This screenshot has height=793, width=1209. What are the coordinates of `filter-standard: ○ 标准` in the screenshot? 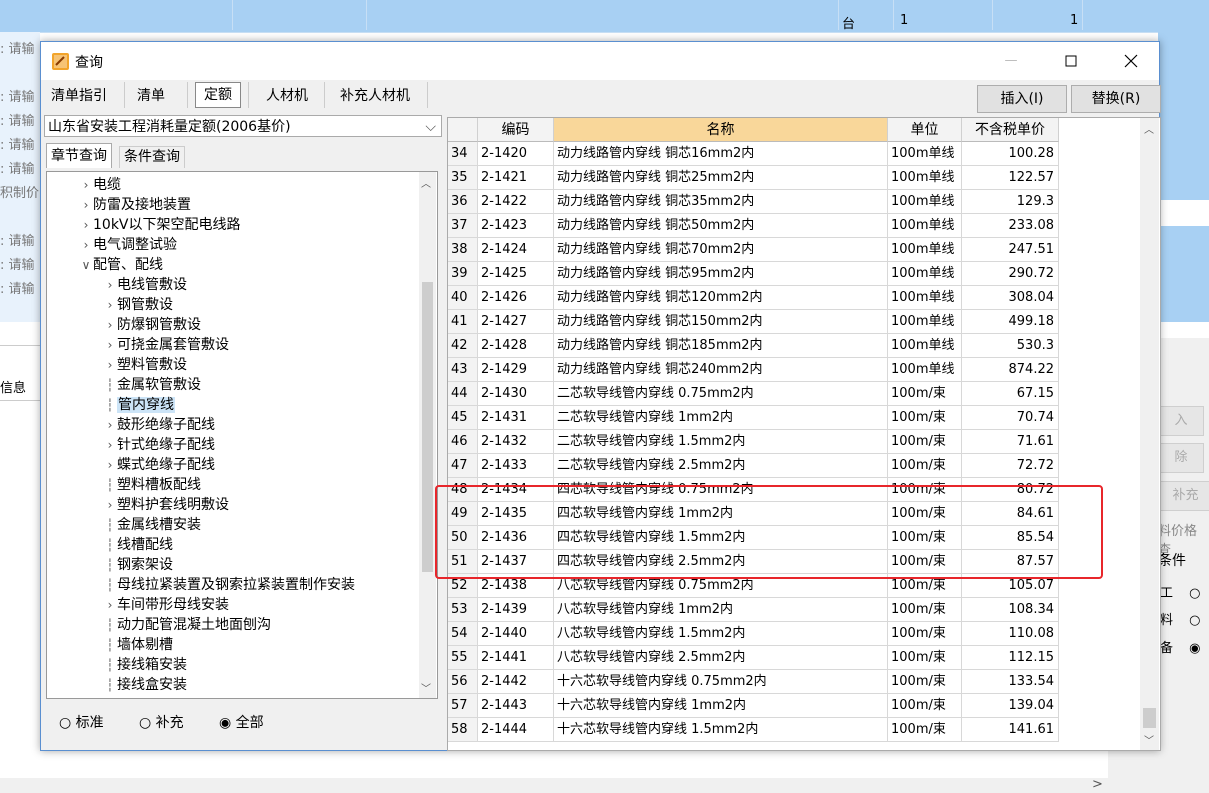 It's located at (81, 722).